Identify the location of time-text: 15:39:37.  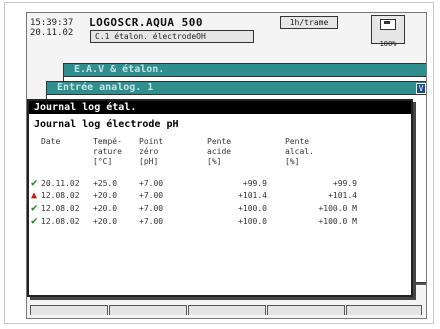
(52, 23).